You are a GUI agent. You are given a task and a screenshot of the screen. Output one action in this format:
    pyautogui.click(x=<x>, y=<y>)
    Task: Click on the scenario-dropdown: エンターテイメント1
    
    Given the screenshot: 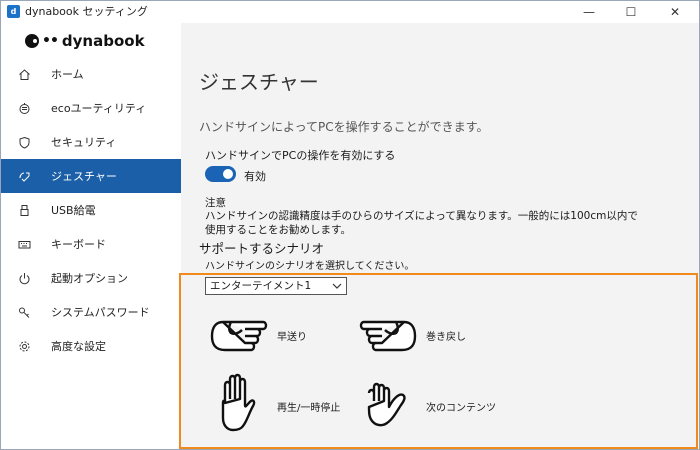 What is the action you would take?
    pyautogui.click(x=276, y=286)
    